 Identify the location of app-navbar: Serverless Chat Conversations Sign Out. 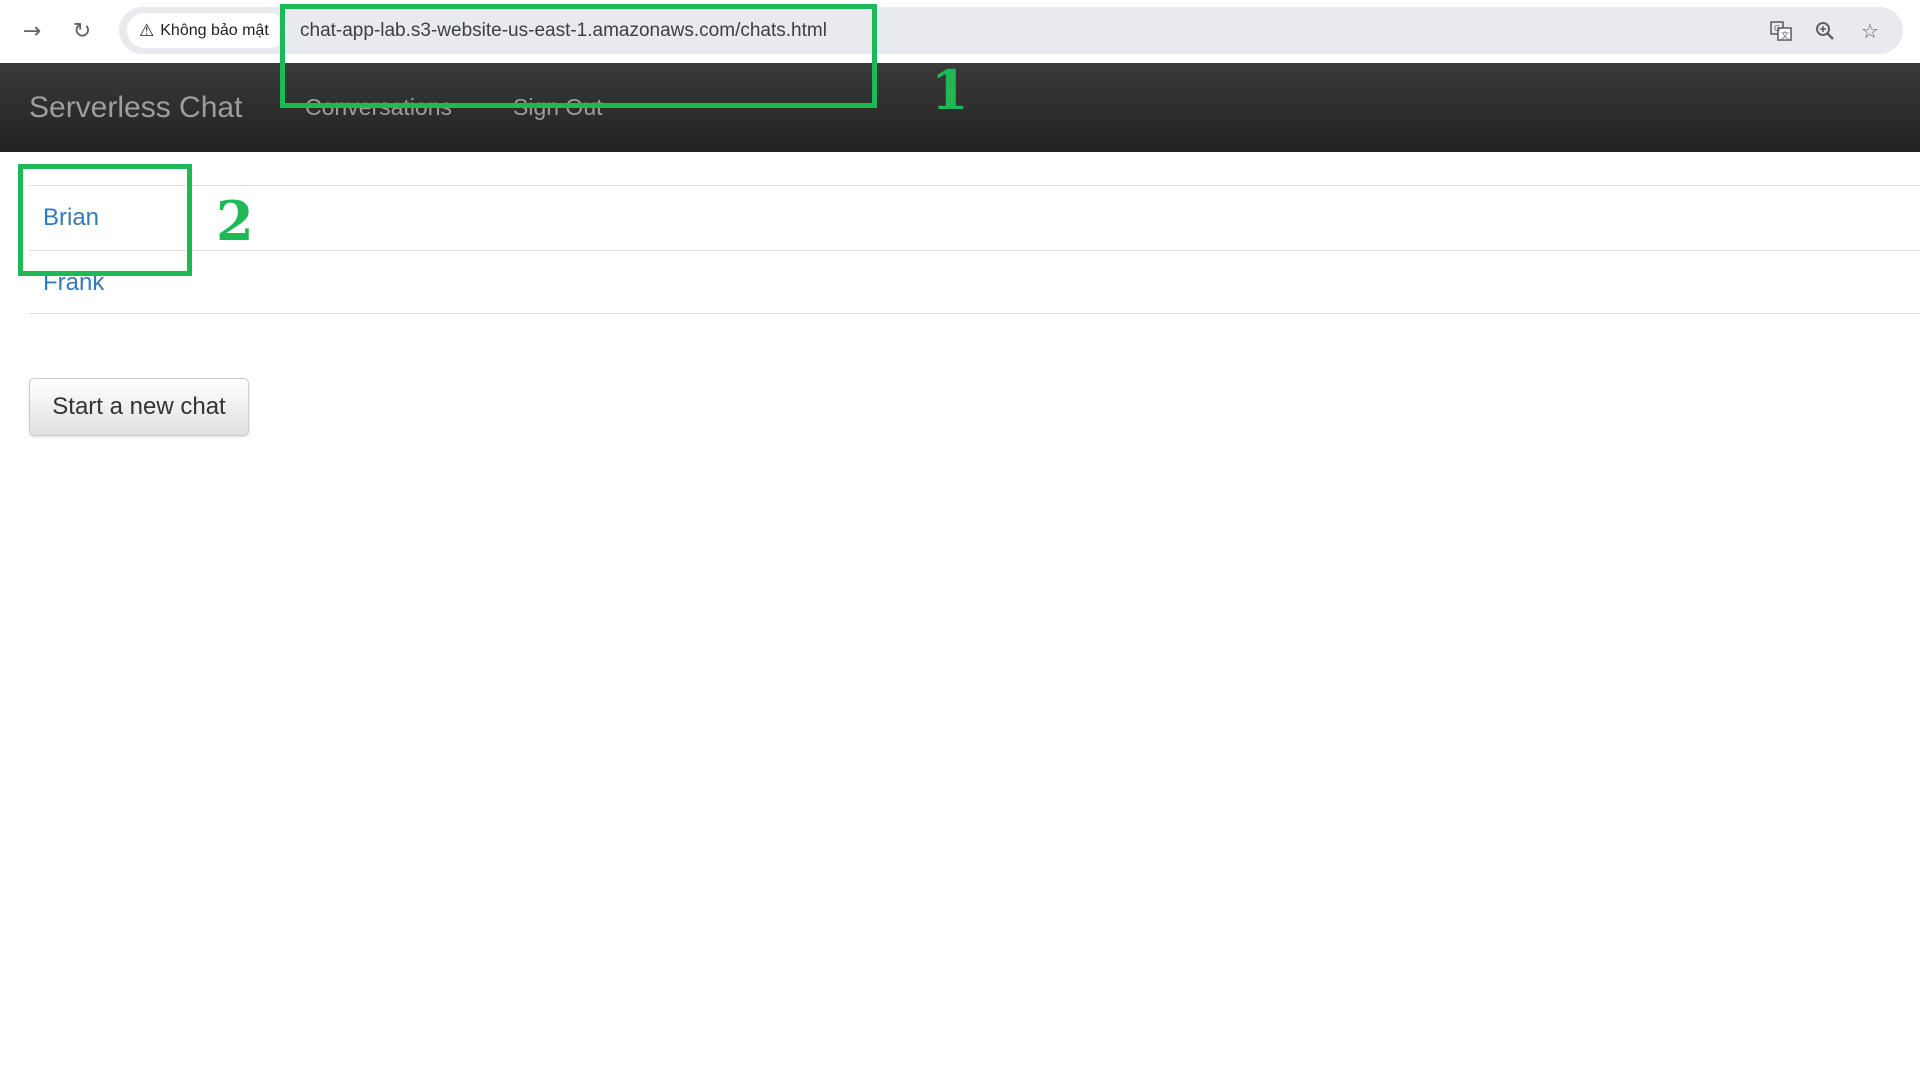
(960, 107).